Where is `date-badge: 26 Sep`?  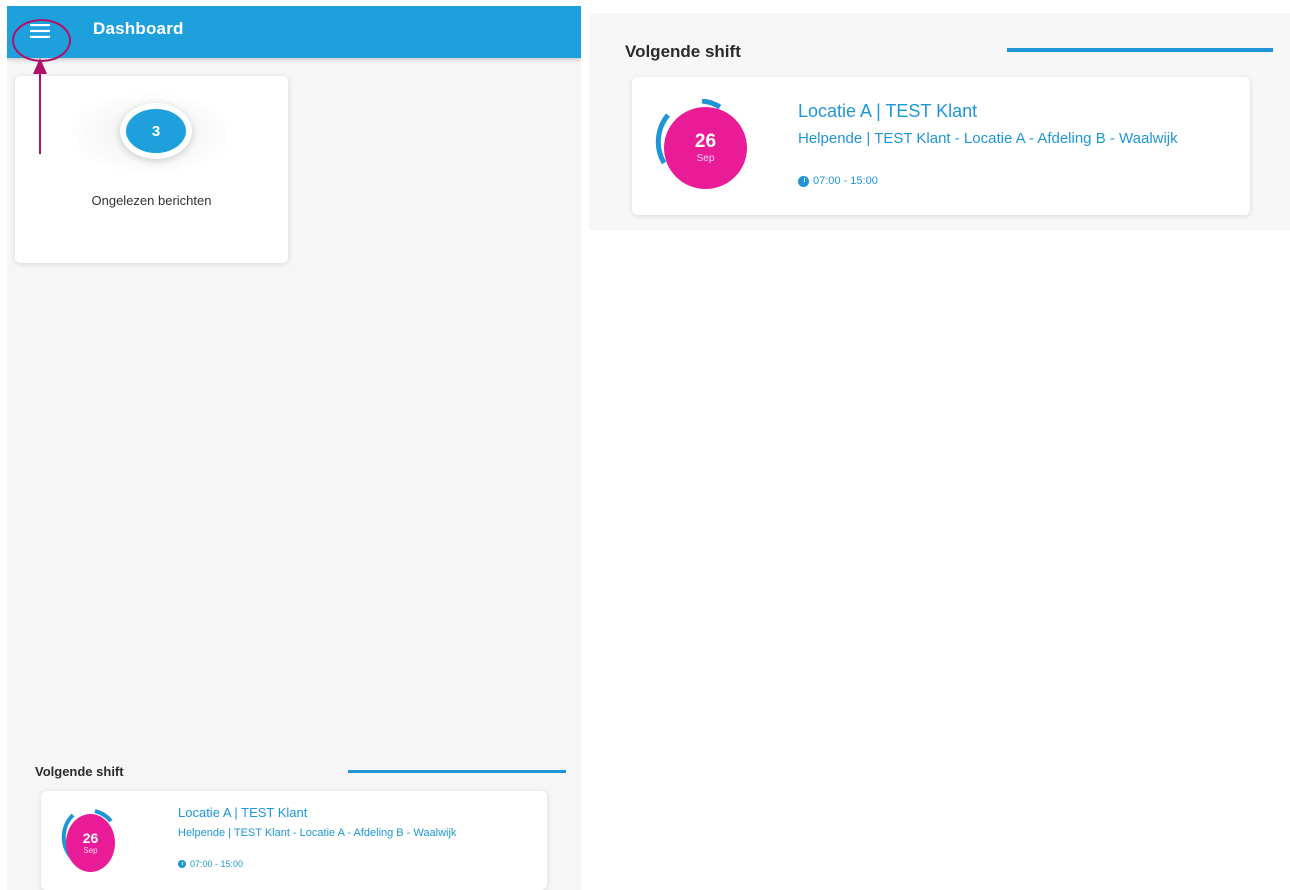
date-badge: 26 Sep is located at coordinates (90, 843).